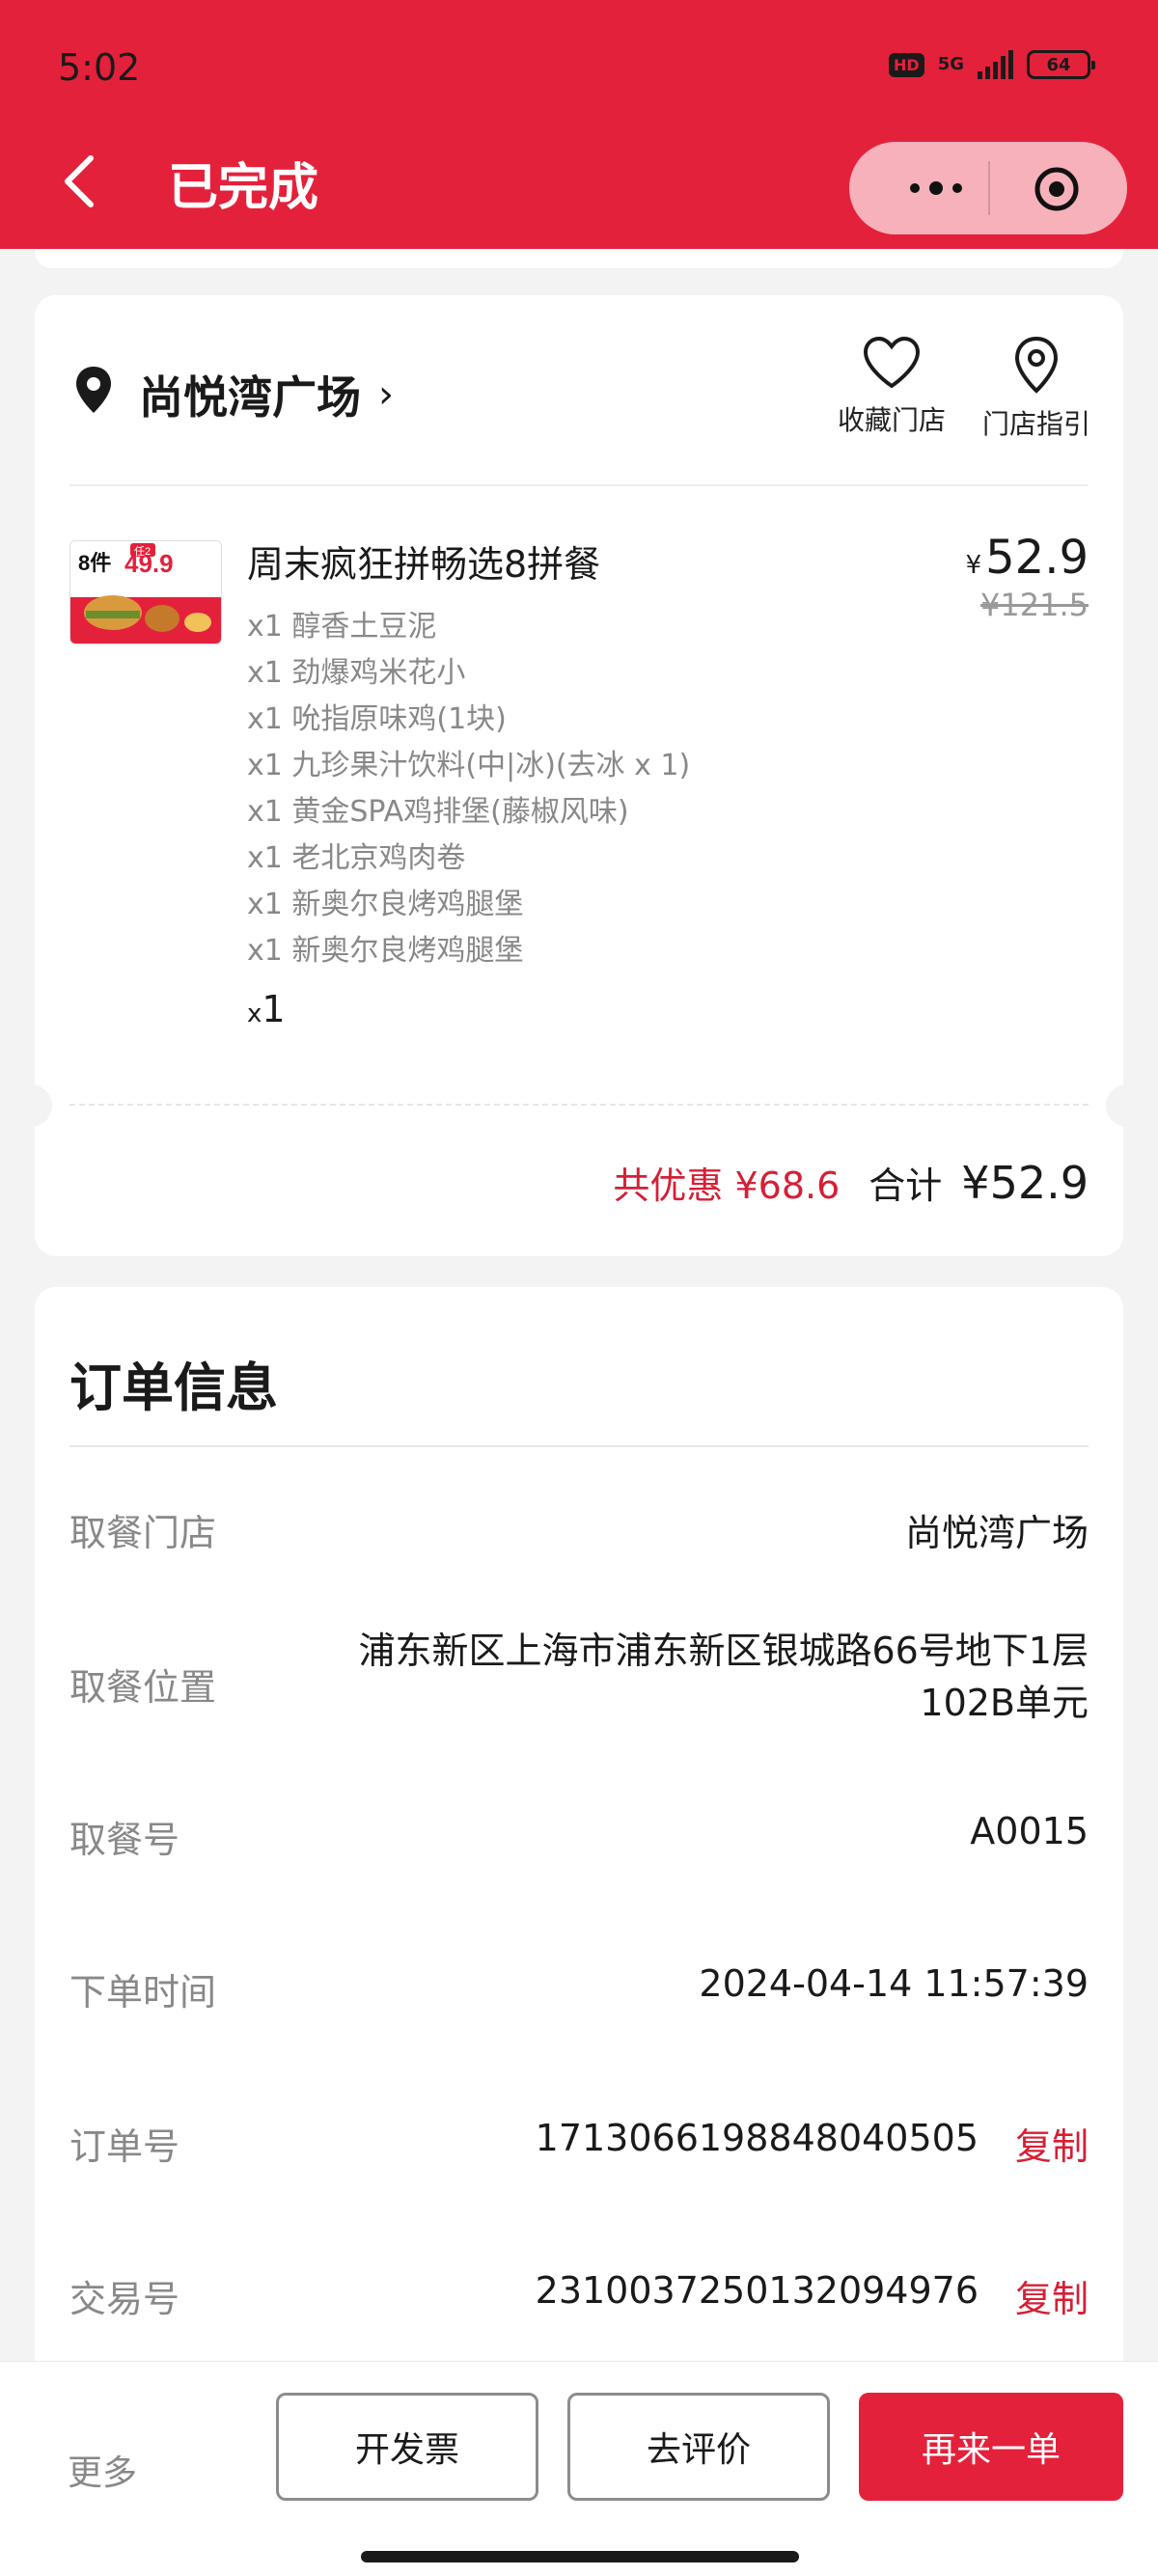 The width and height of the screenshot is (1158, 2576). Describe the element at coordinates (727, 1186) in the screenshot. I see `total-discount: 共优惠 ¥68.6` at that location.